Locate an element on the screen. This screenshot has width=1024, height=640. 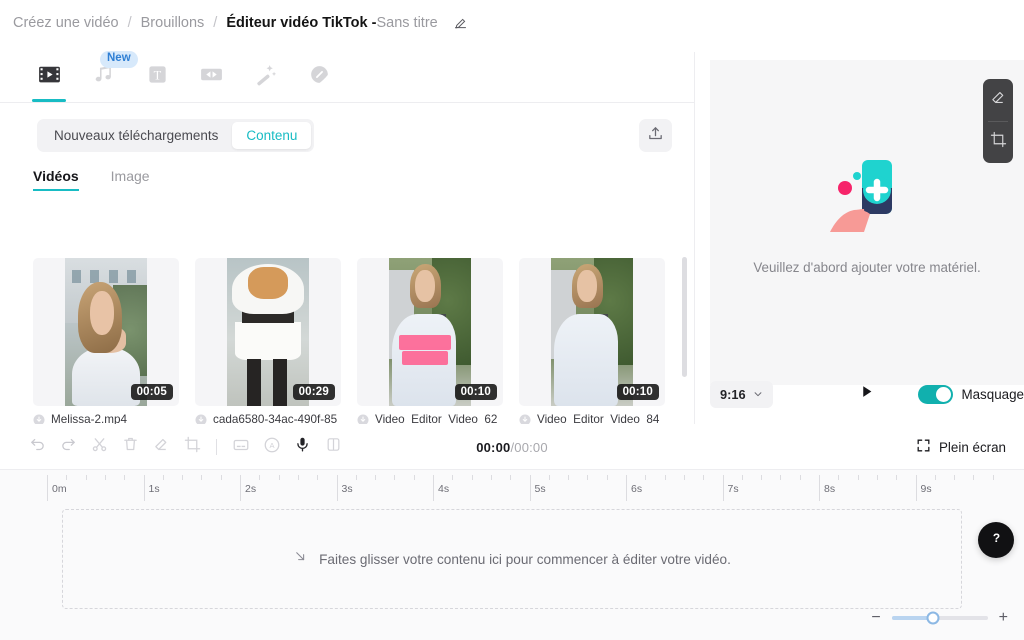
caption-icon is located at coordinates (241, 447).